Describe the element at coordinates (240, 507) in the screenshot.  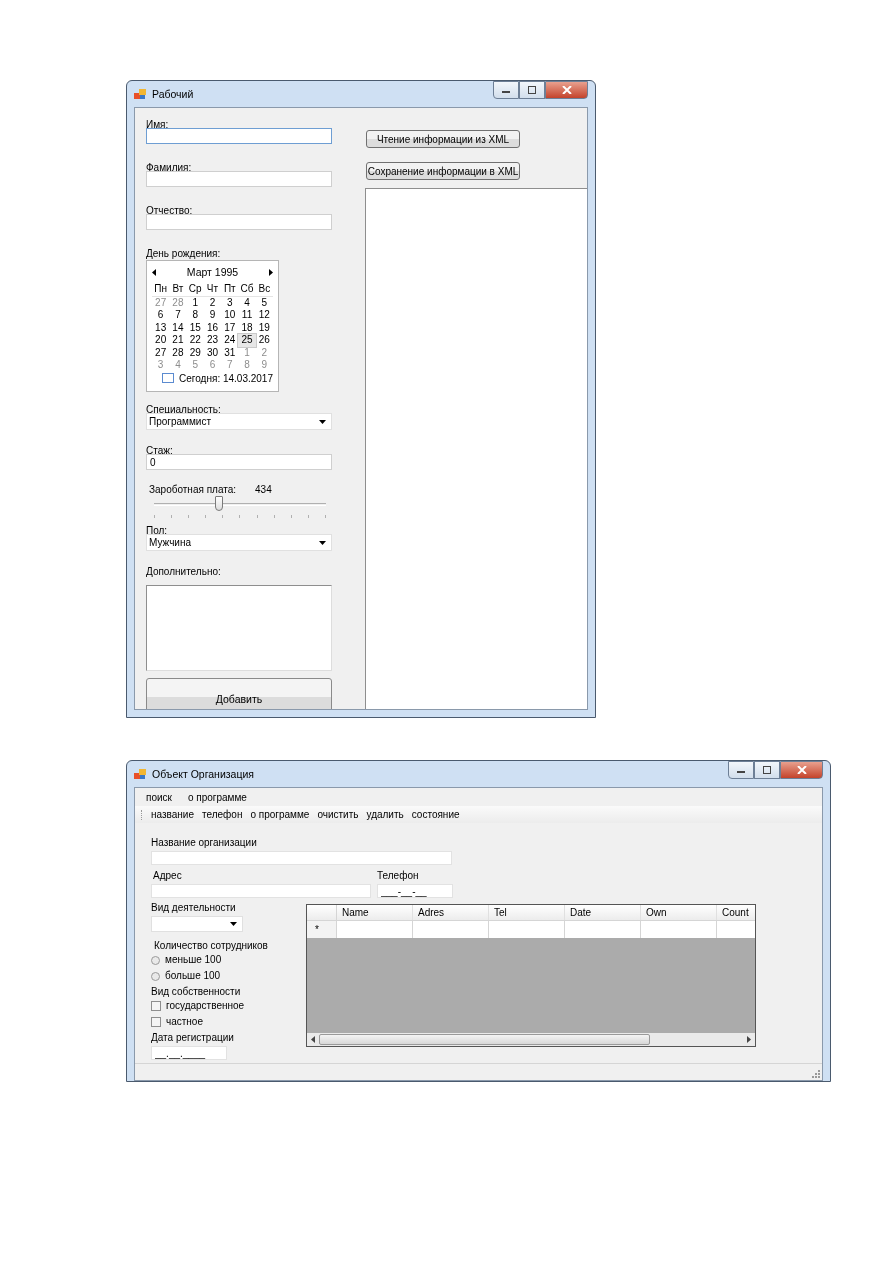
I see `slider` at that location.